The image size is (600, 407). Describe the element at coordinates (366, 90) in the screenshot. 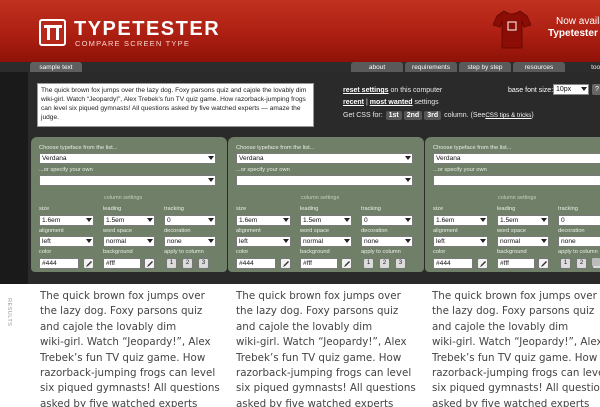

I see `reset-settings-link: reset settings` at that location.